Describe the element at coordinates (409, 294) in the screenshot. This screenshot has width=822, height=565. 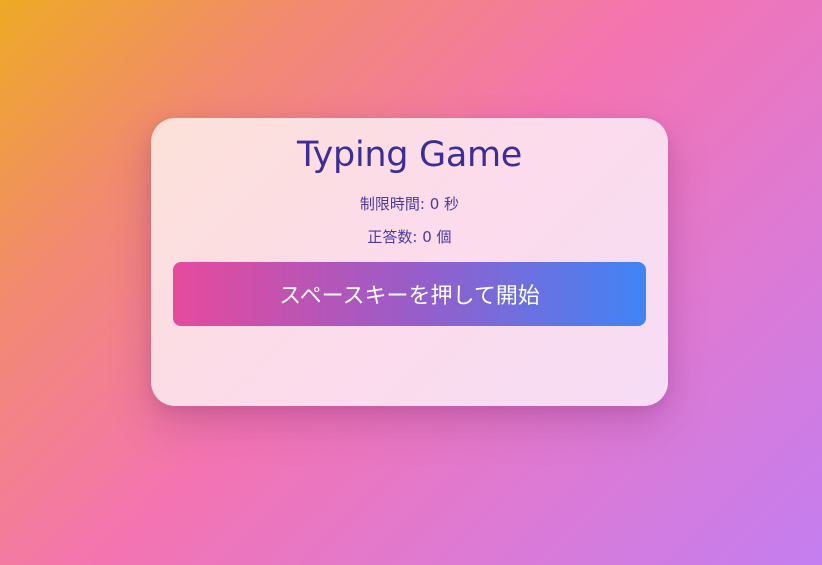
I see `start-button: スペースキーを押して開始` at that location.